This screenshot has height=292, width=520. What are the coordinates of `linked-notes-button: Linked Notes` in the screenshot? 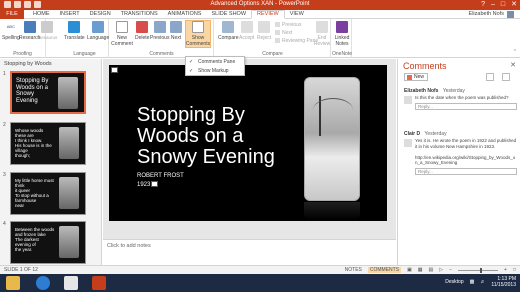 It's located at (342, 34).